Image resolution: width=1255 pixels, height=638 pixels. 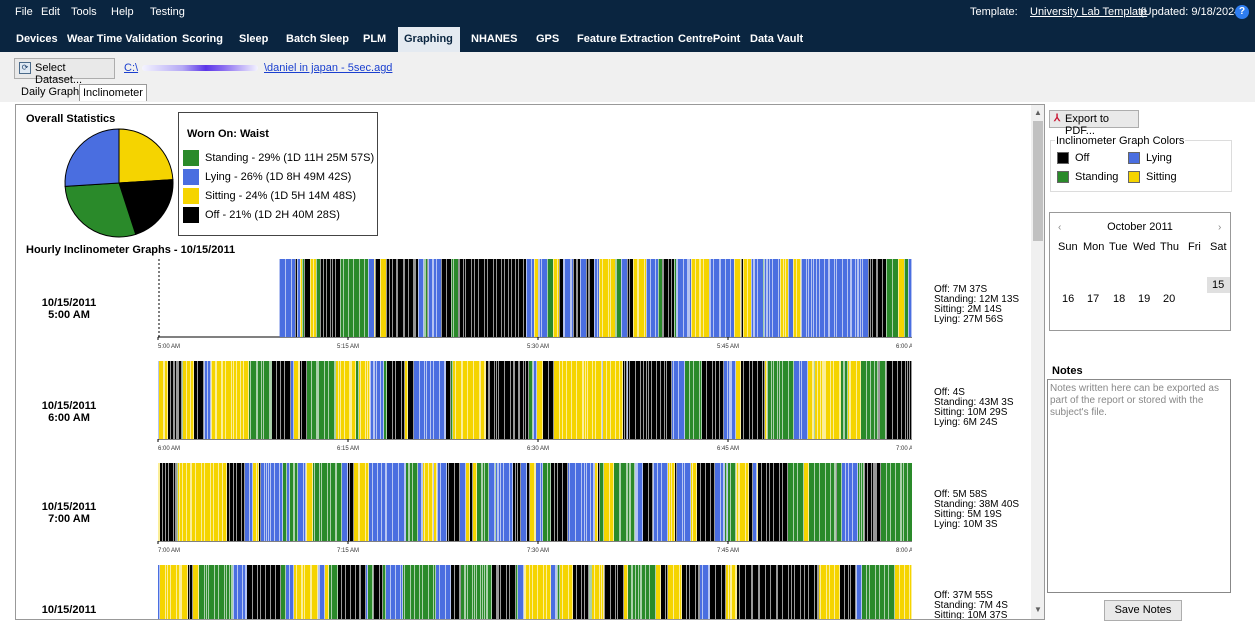 What do you see at coordinates (1140, 227) in the screenshot?
I see `calendar-month-title: October 2011` at bounding box center [1140, 227].